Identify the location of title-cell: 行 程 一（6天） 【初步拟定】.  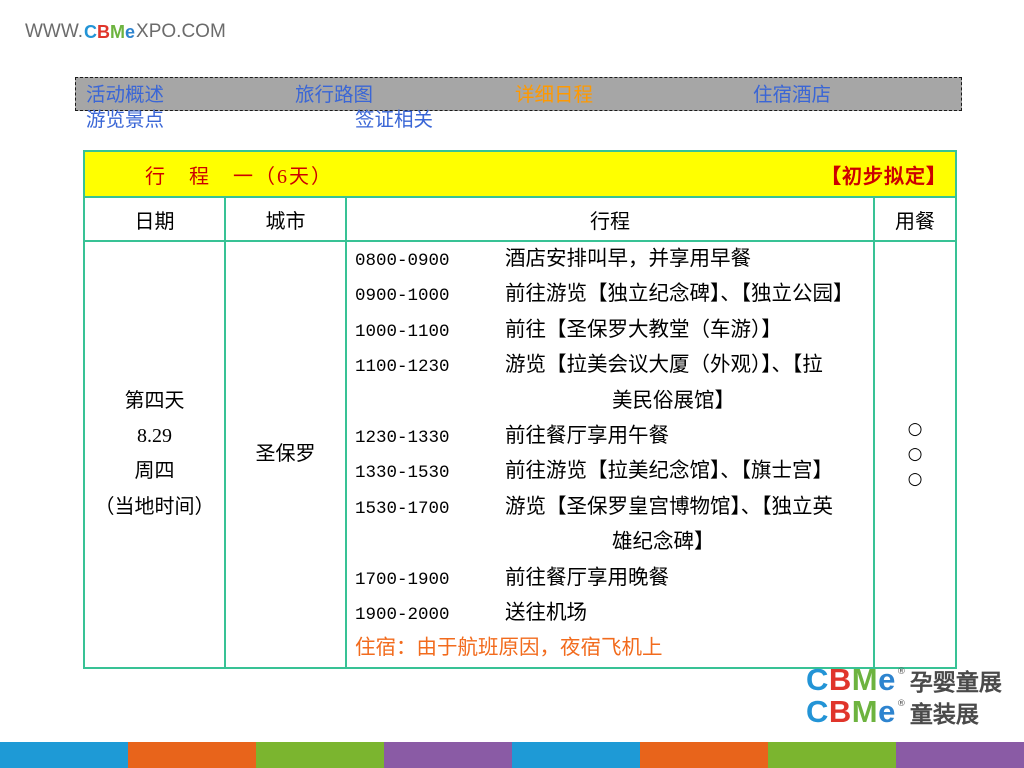
(520, 174).